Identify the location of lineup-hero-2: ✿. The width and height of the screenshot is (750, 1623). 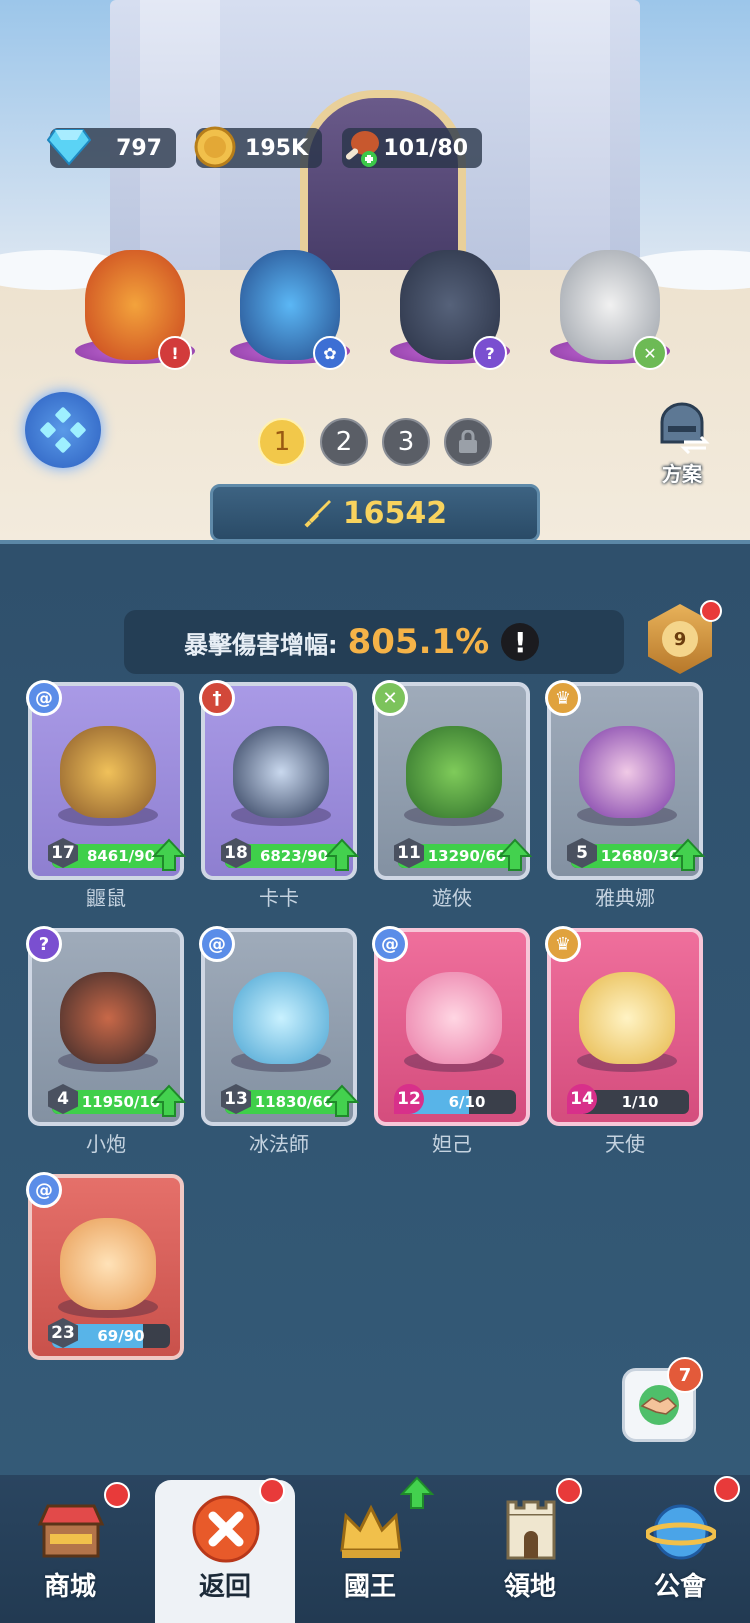
(290, 300).